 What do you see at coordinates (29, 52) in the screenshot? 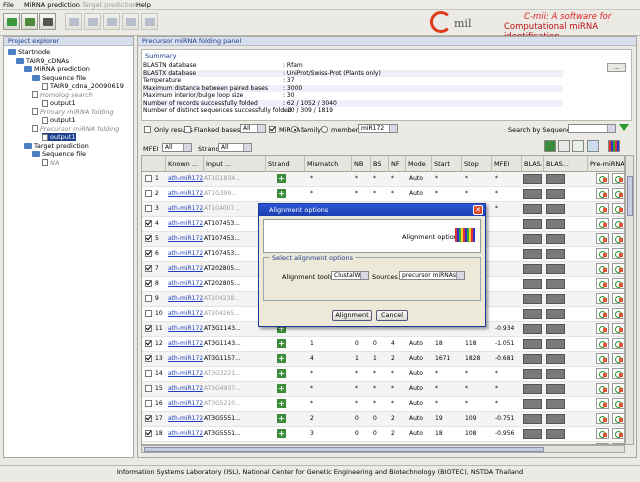
I see `tree-node: Startnode` at bounding box center [29, 52].